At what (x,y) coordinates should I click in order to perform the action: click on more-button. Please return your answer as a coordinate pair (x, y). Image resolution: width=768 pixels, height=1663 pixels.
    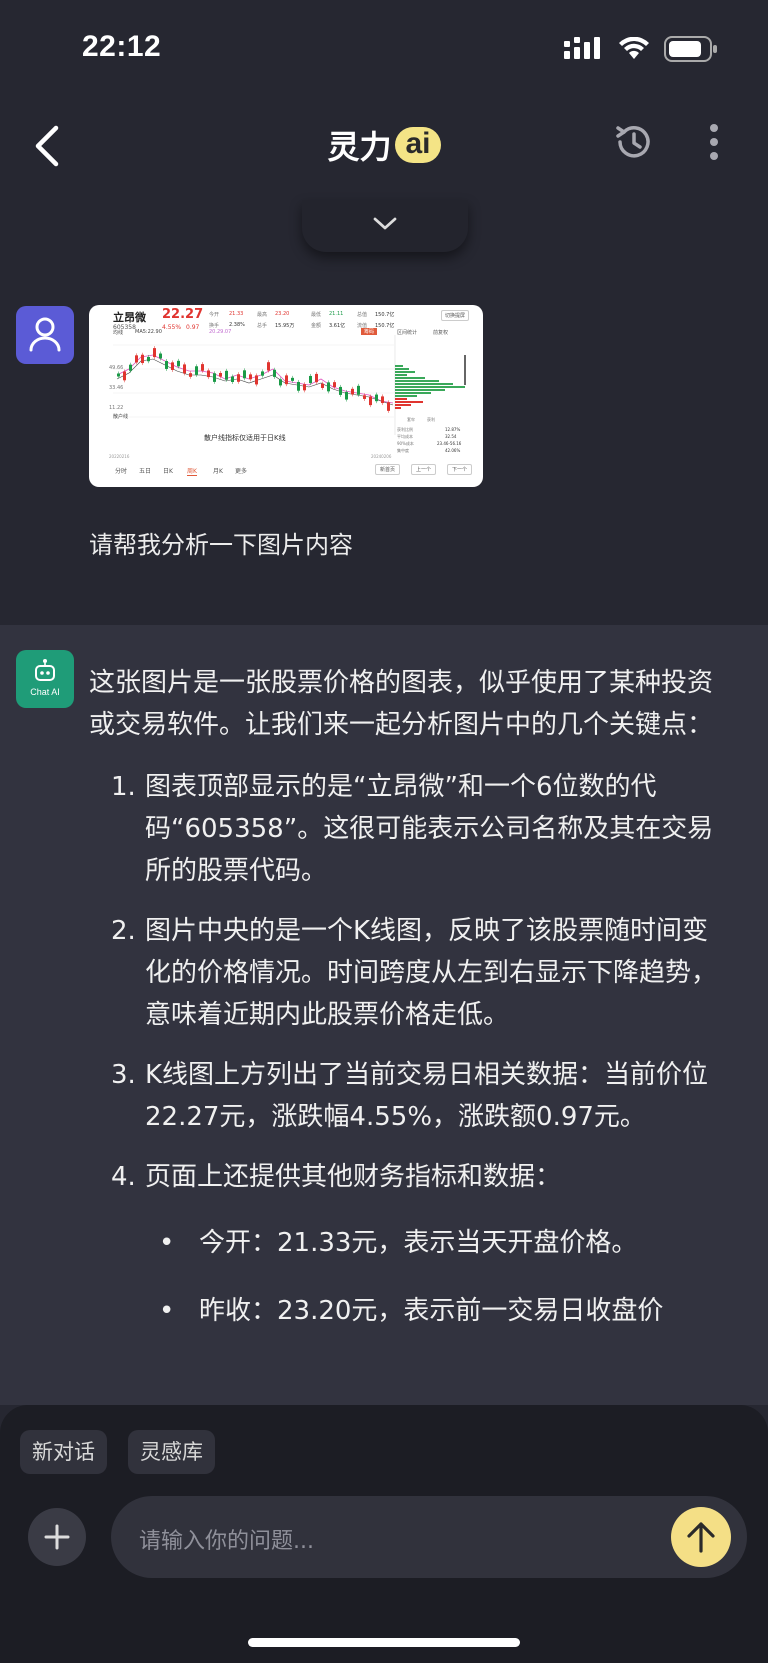
    Looking at the image, I should click on (714, 142).